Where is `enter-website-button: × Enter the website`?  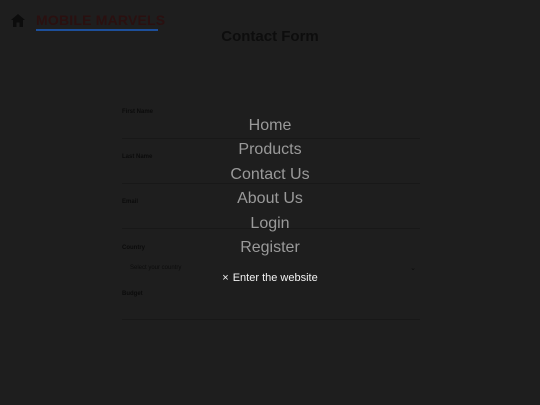
enter-website-button: × Enter the website is located at coordinates (270, 278).